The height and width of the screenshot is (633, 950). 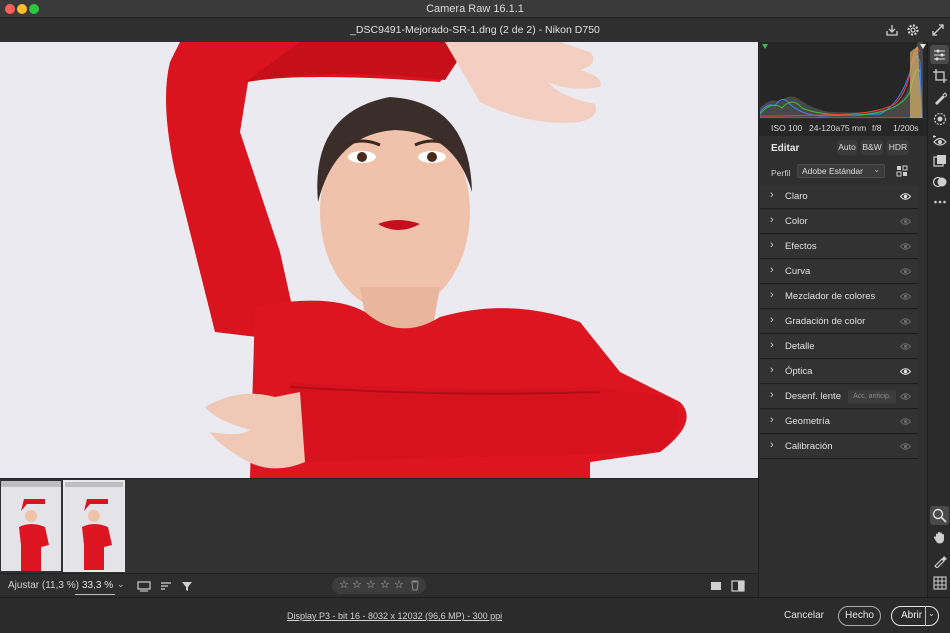 What do you see at coordinates (940, 76) in the screenshot?
I see `crop-icon` at bounding box center [940, 76].